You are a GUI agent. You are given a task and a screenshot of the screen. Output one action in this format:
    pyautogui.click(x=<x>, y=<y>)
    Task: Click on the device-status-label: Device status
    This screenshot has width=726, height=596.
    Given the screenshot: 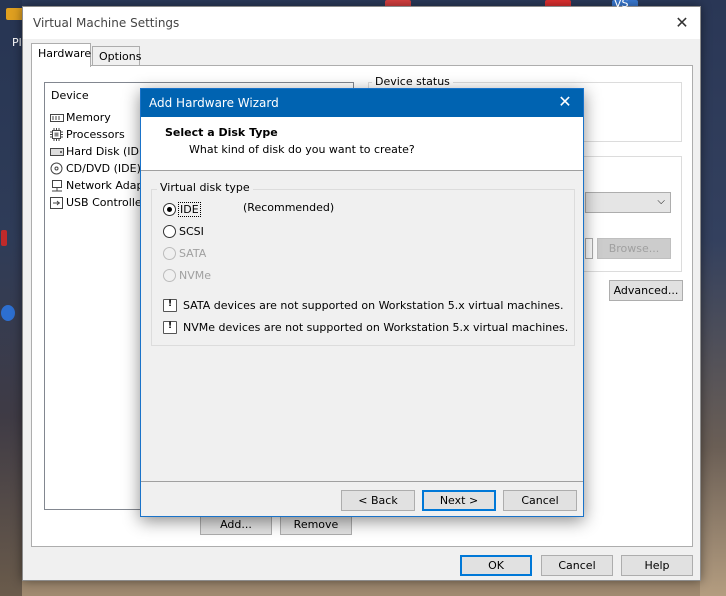 What is the action you would take?
    pyautogui.click(x=412, y=81)
    